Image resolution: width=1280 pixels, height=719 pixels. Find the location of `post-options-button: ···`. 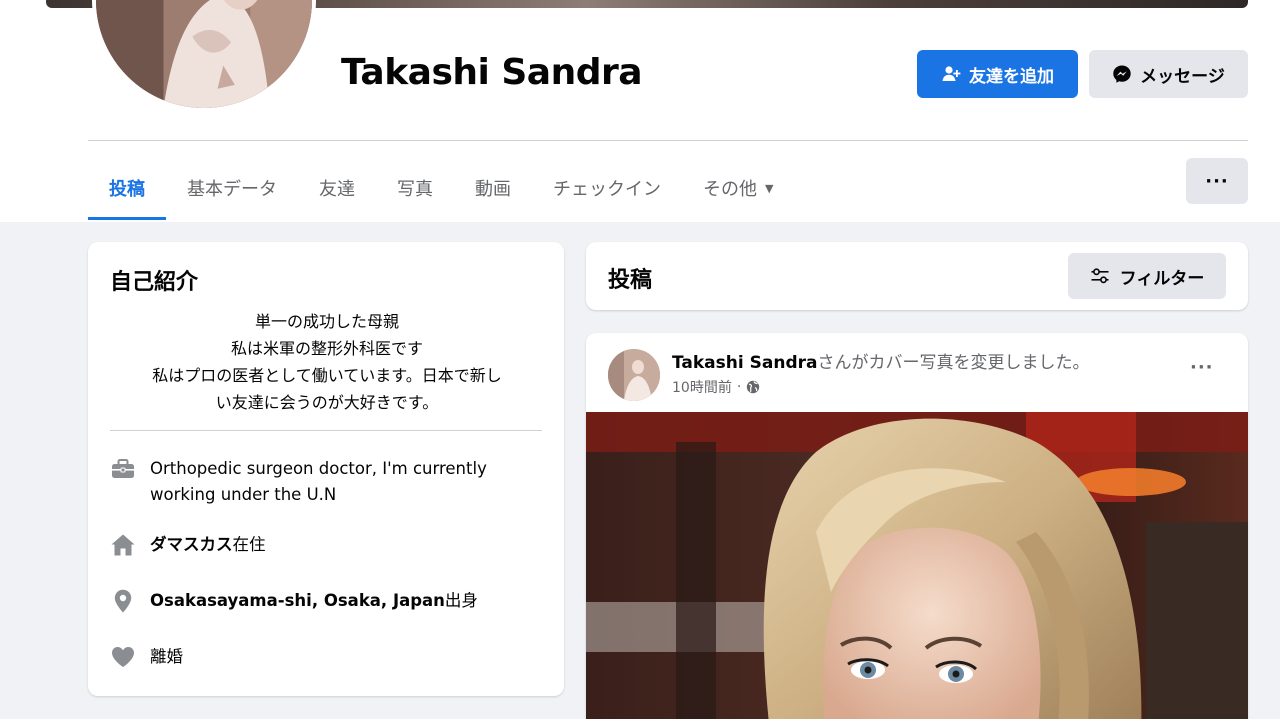

post-options-button: ··· is located at coordinates (1202, 367).